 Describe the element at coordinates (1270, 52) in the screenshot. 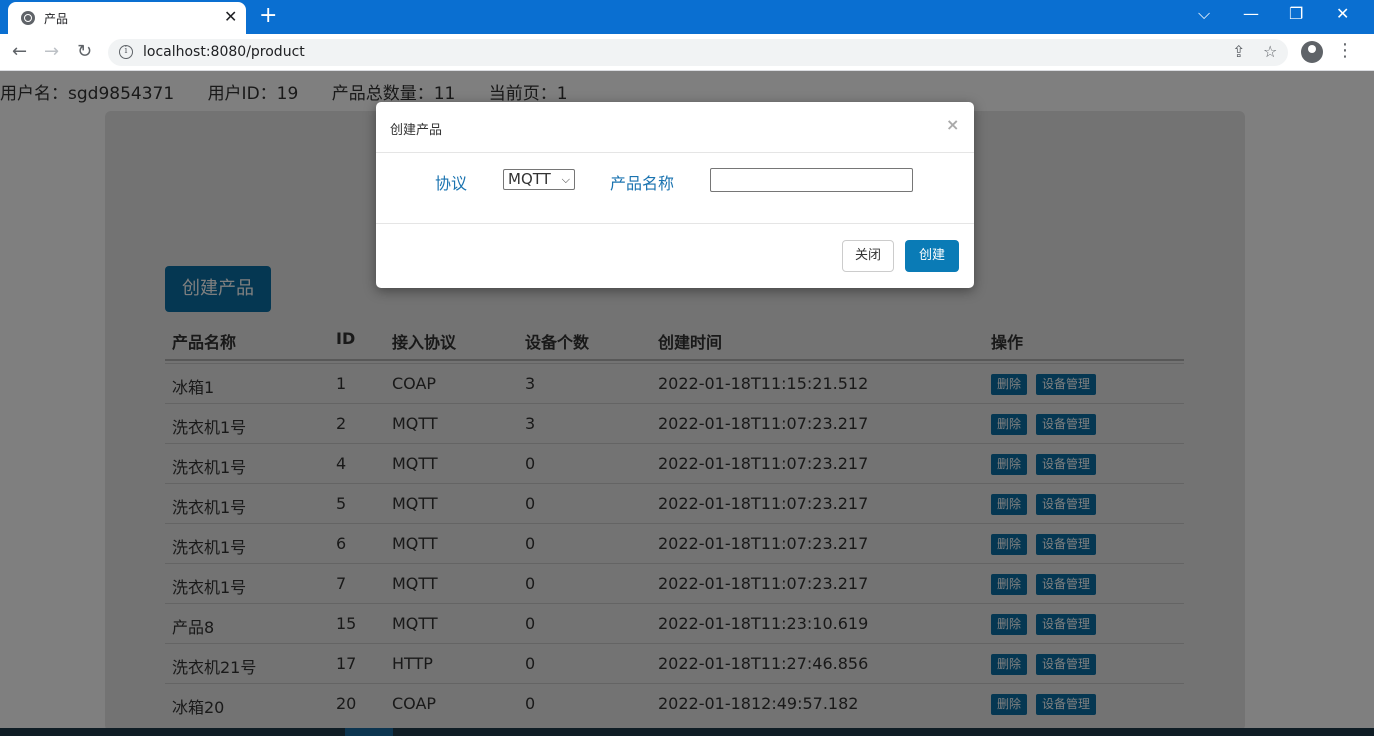

I see `bookmark-star-icon: ☆` at that location.